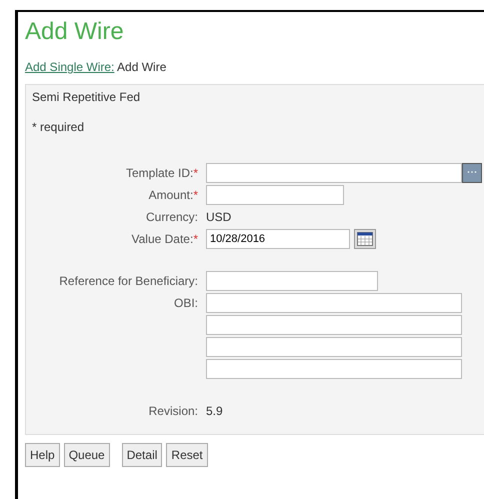  I want to click on lookup-button, so click(472, 173).